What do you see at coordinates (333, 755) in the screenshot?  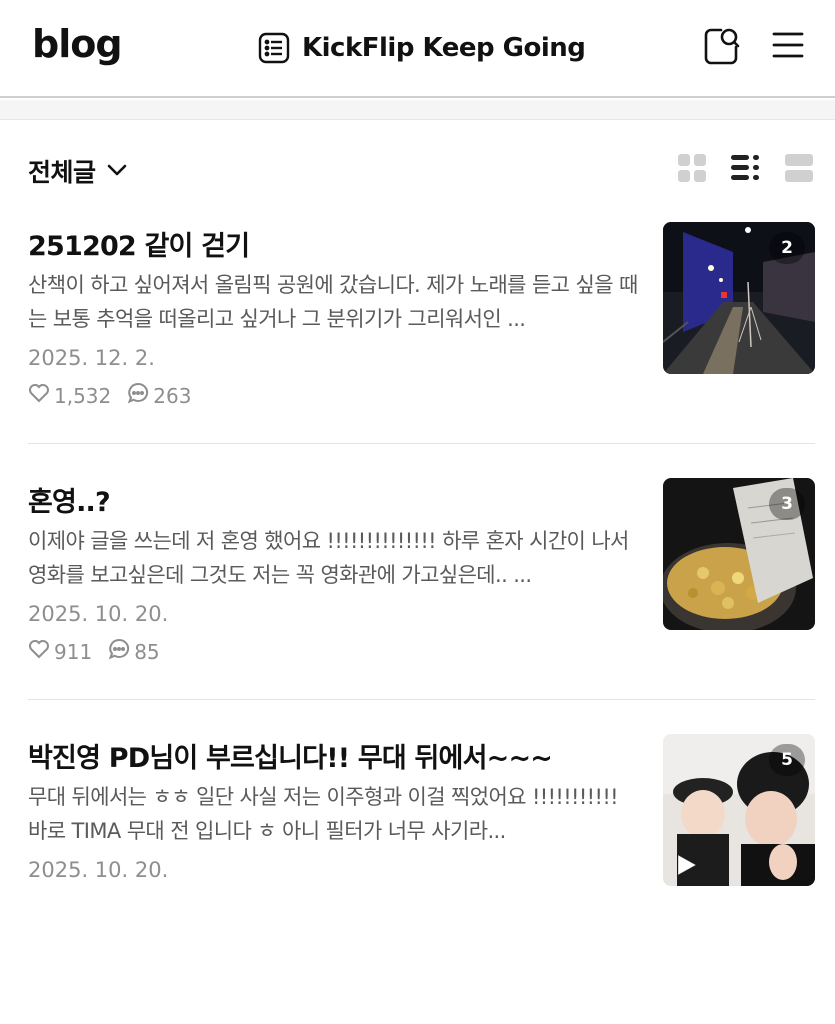 I see `post-title: 박진영 PD님이 부르십니다!! 무대 뒤에서~~~` at bounding box center [333, 755].